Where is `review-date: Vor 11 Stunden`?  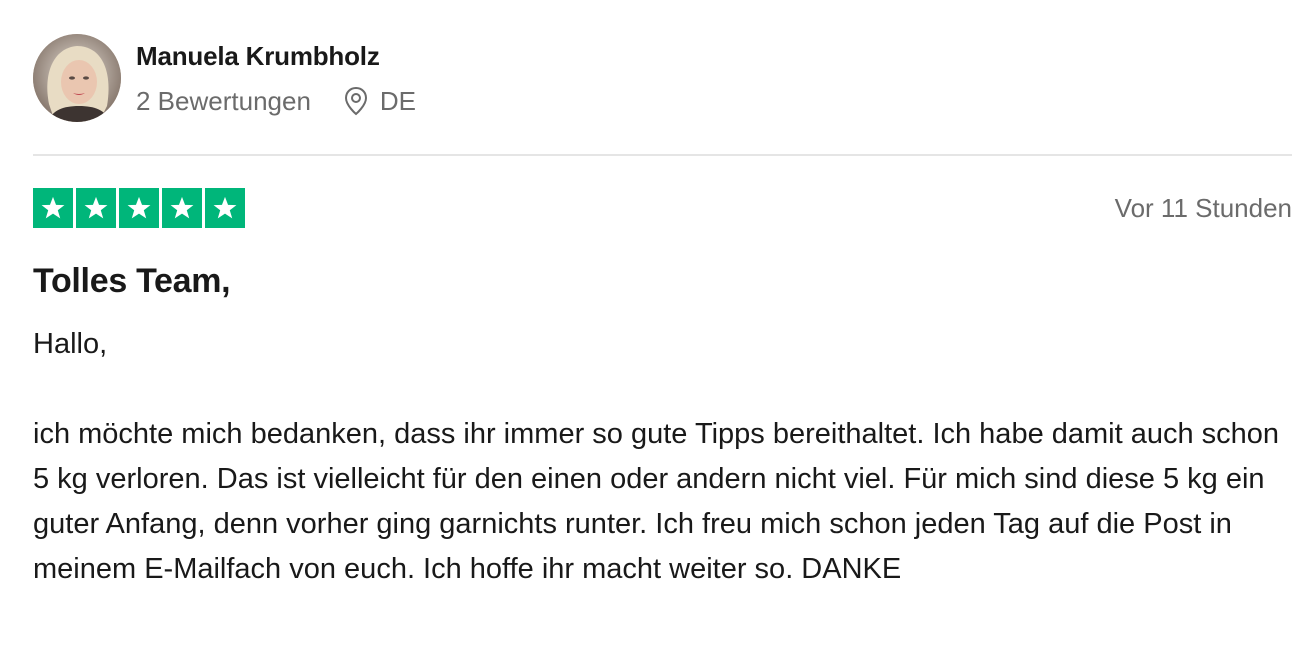
review-date: Vor 11 Stunden is located at coordinates (1203, 208).